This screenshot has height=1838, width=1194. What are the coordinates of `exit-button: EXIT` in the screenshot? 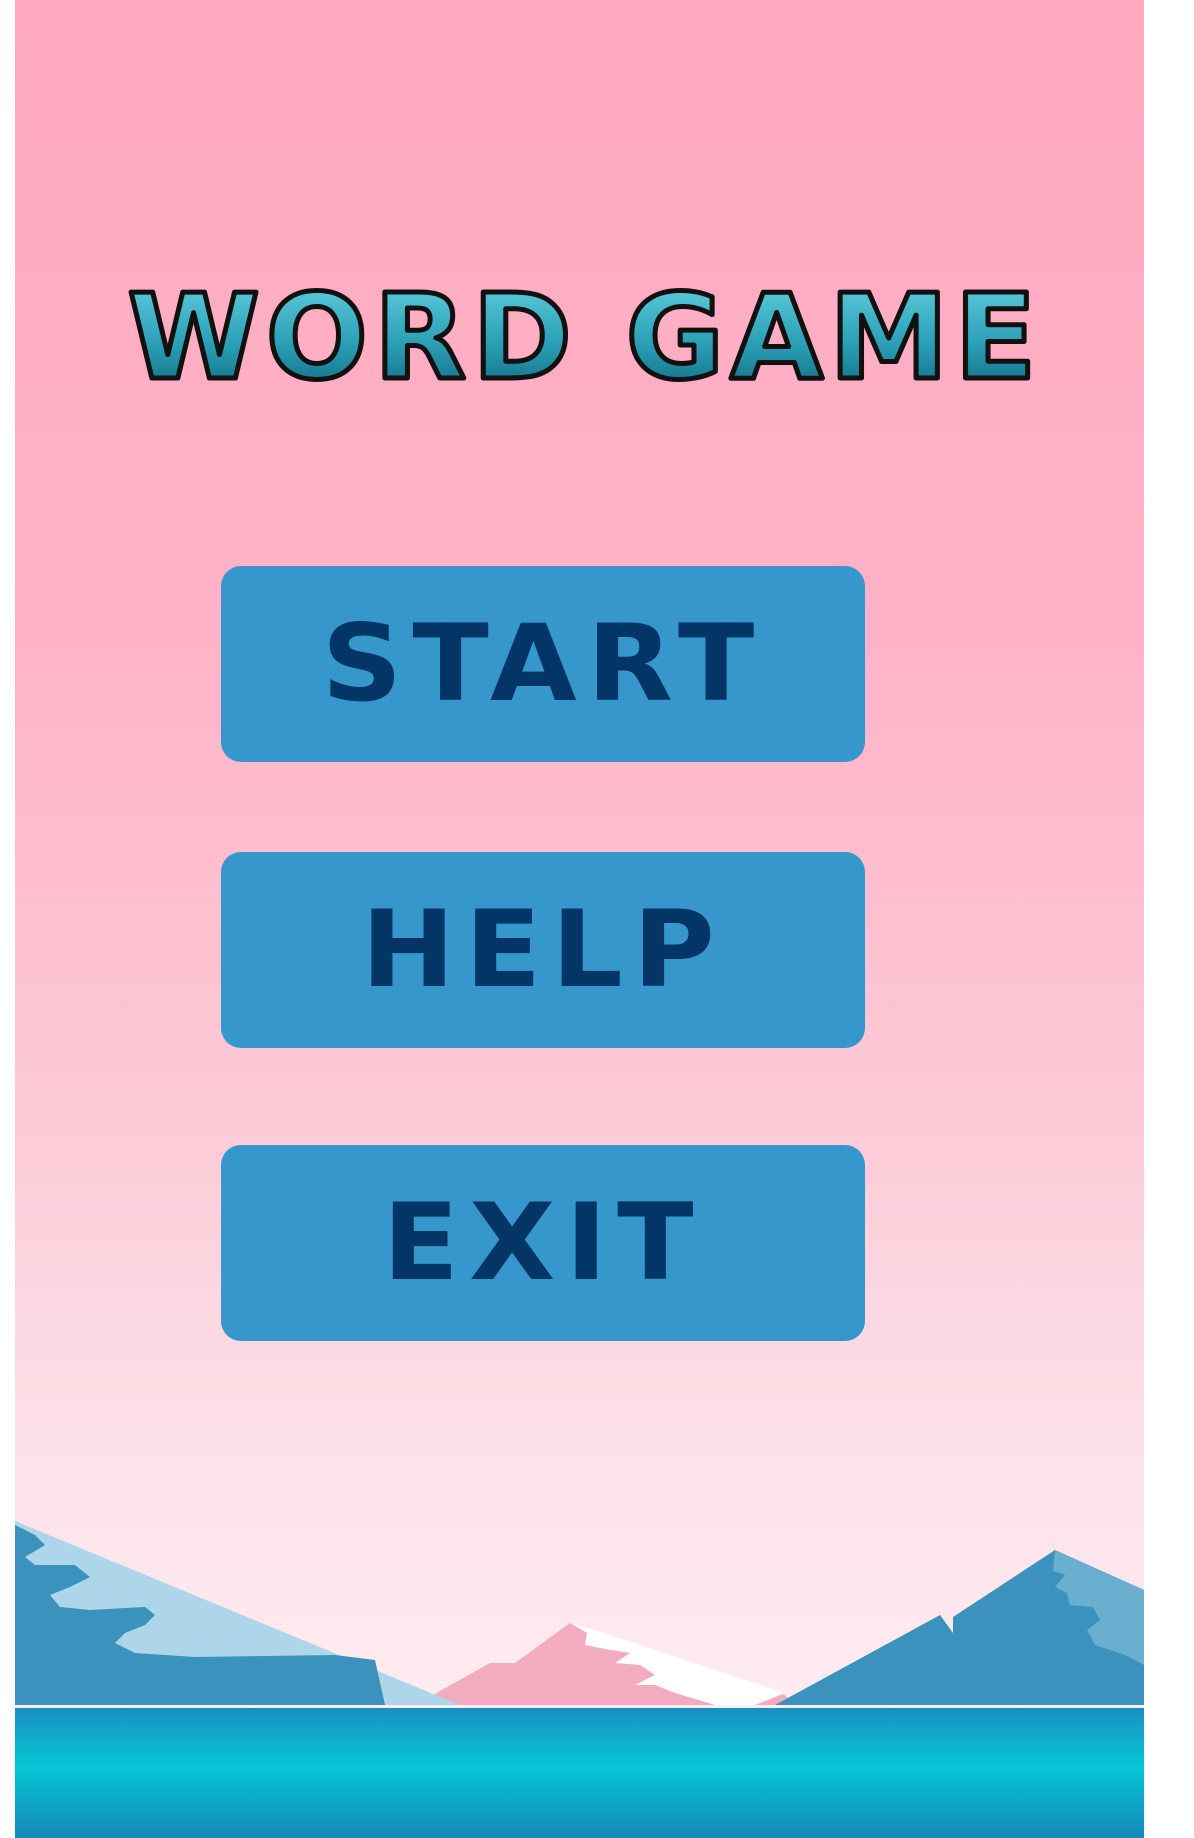 It's located at (543, 1243).